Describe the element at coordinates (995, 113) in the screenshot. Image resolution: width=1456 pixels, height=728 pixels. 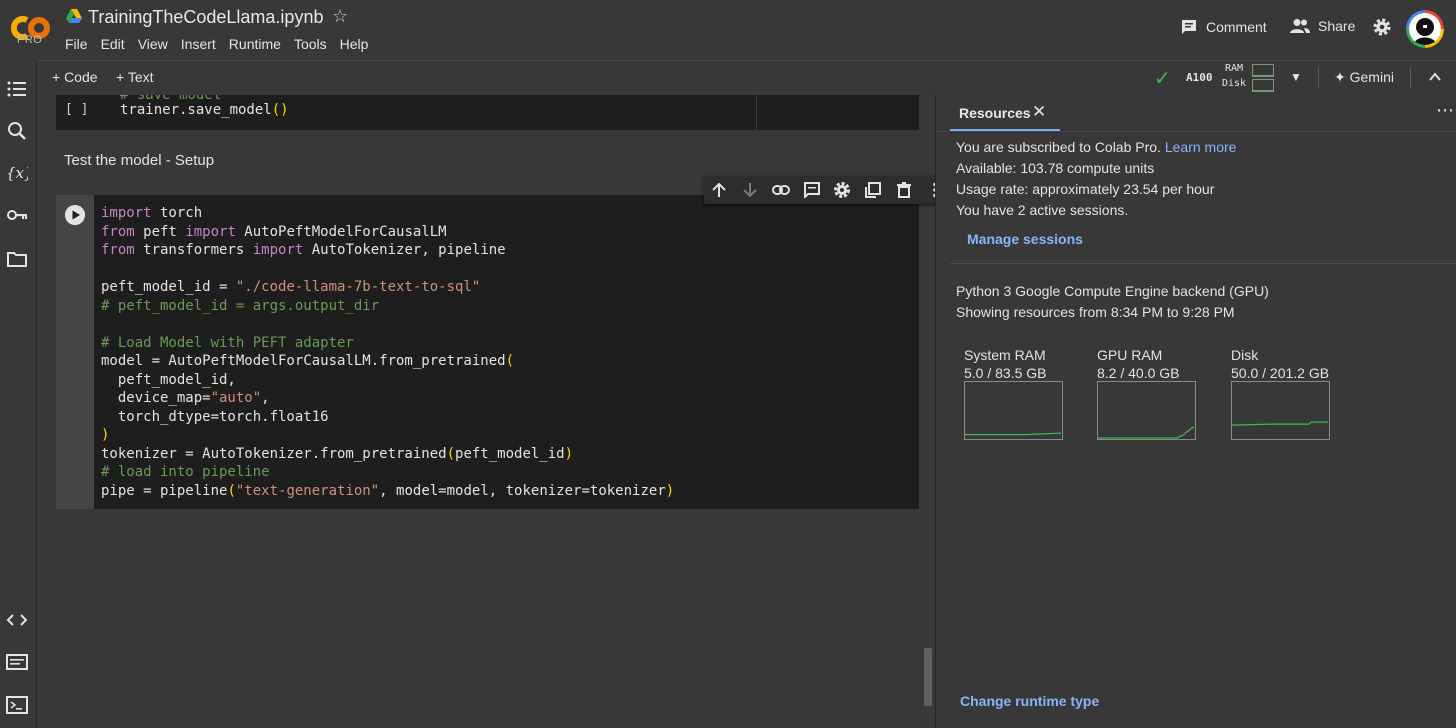
I see `resources-tab: Resources` at that location.